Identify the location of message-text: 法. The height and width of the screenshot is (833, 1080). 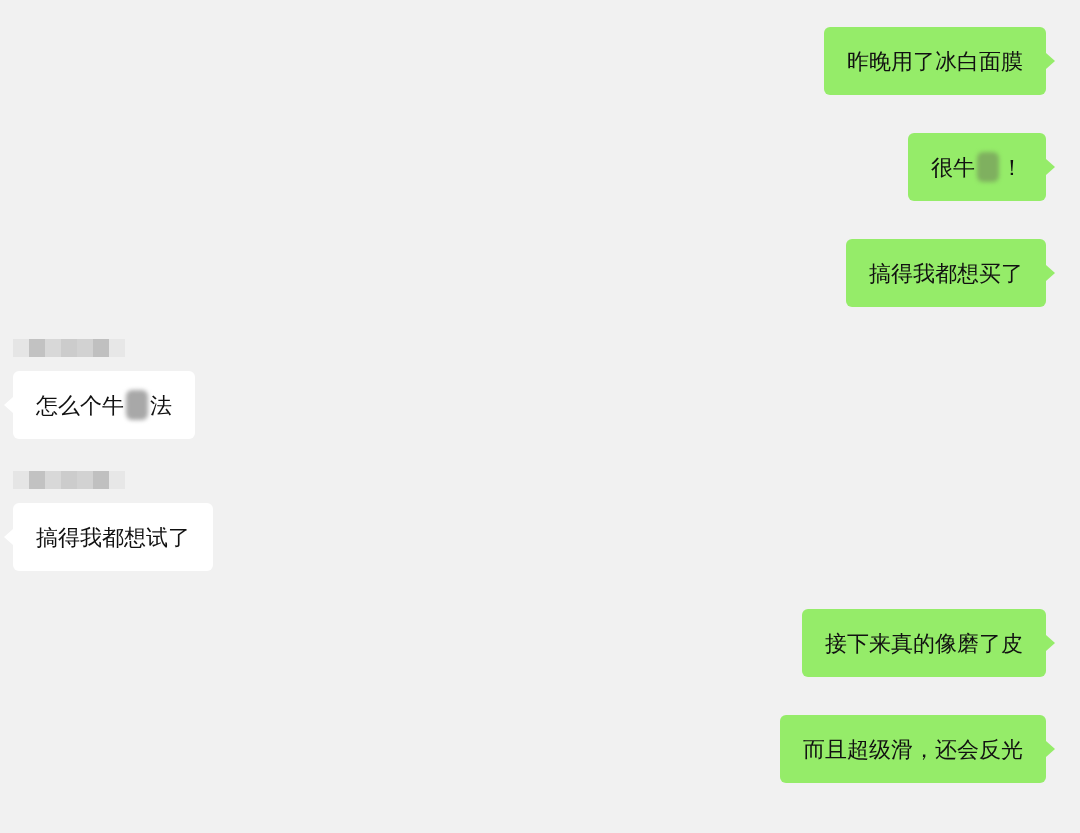
(161, 405).